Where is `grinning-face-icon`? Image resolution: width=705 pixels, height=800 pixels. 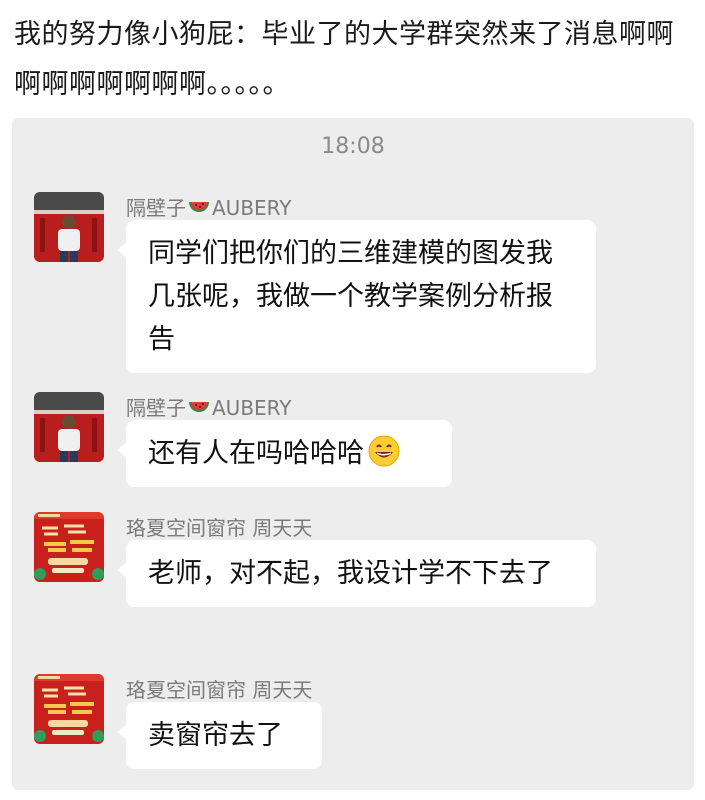 grinning-face-icon is located at coordinates (384, 451).